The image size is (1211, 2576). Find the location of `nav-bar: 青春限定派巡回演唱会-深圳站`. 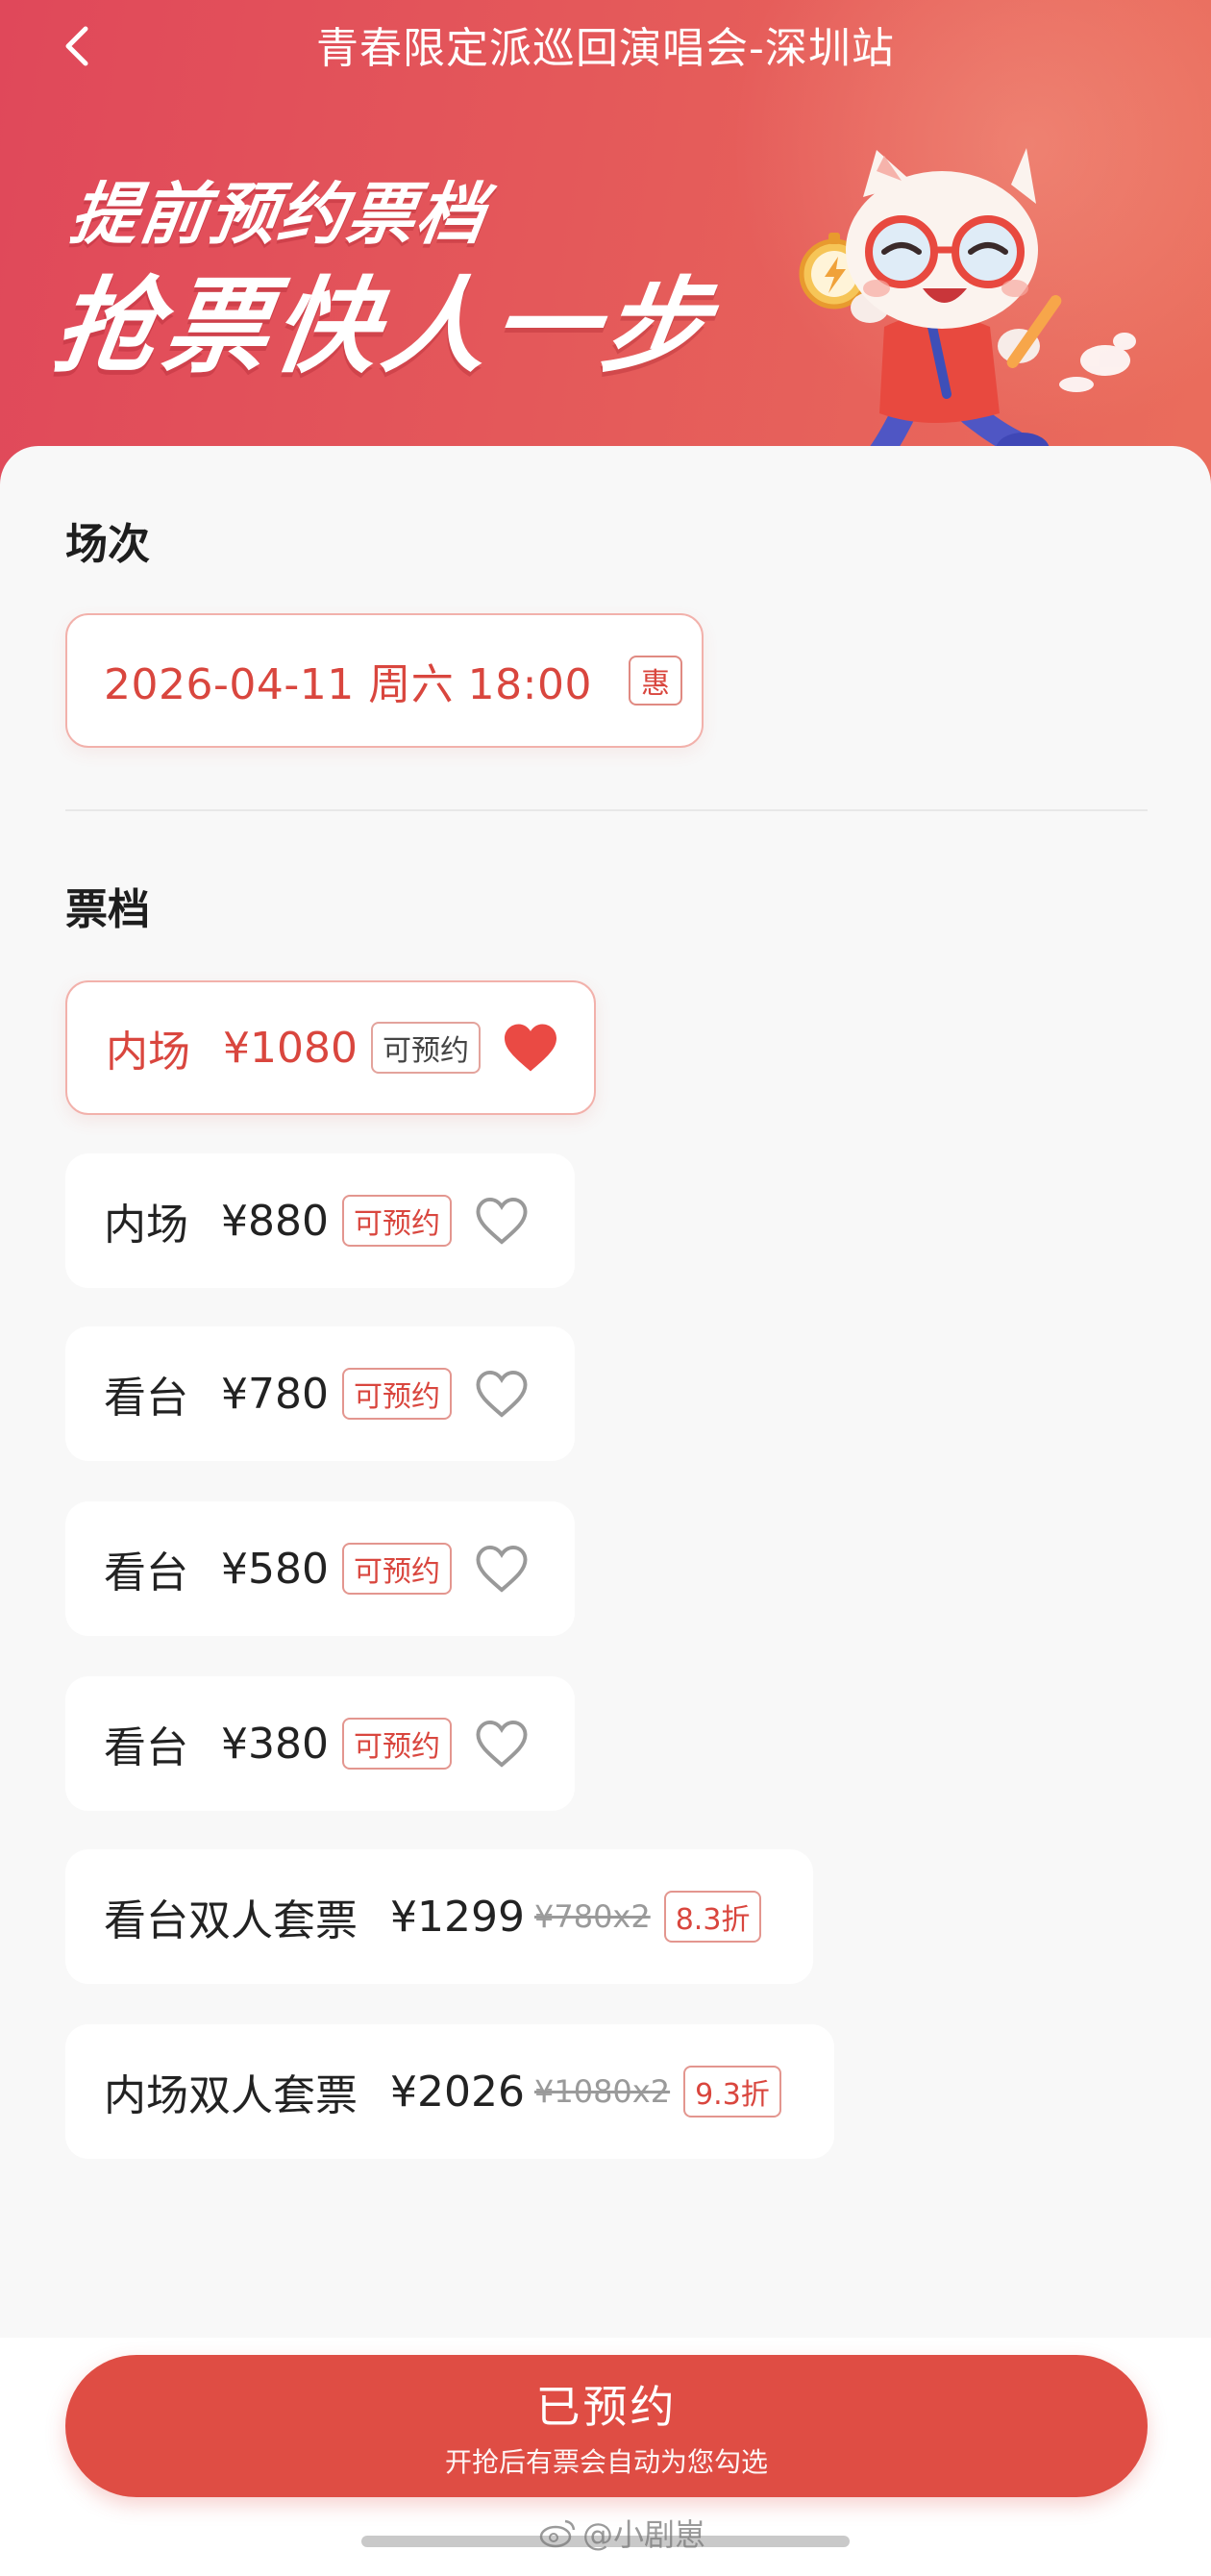

nav-bar: 青春限定派巡回演唱会-深圳站 is located at coordinates (605, 44).